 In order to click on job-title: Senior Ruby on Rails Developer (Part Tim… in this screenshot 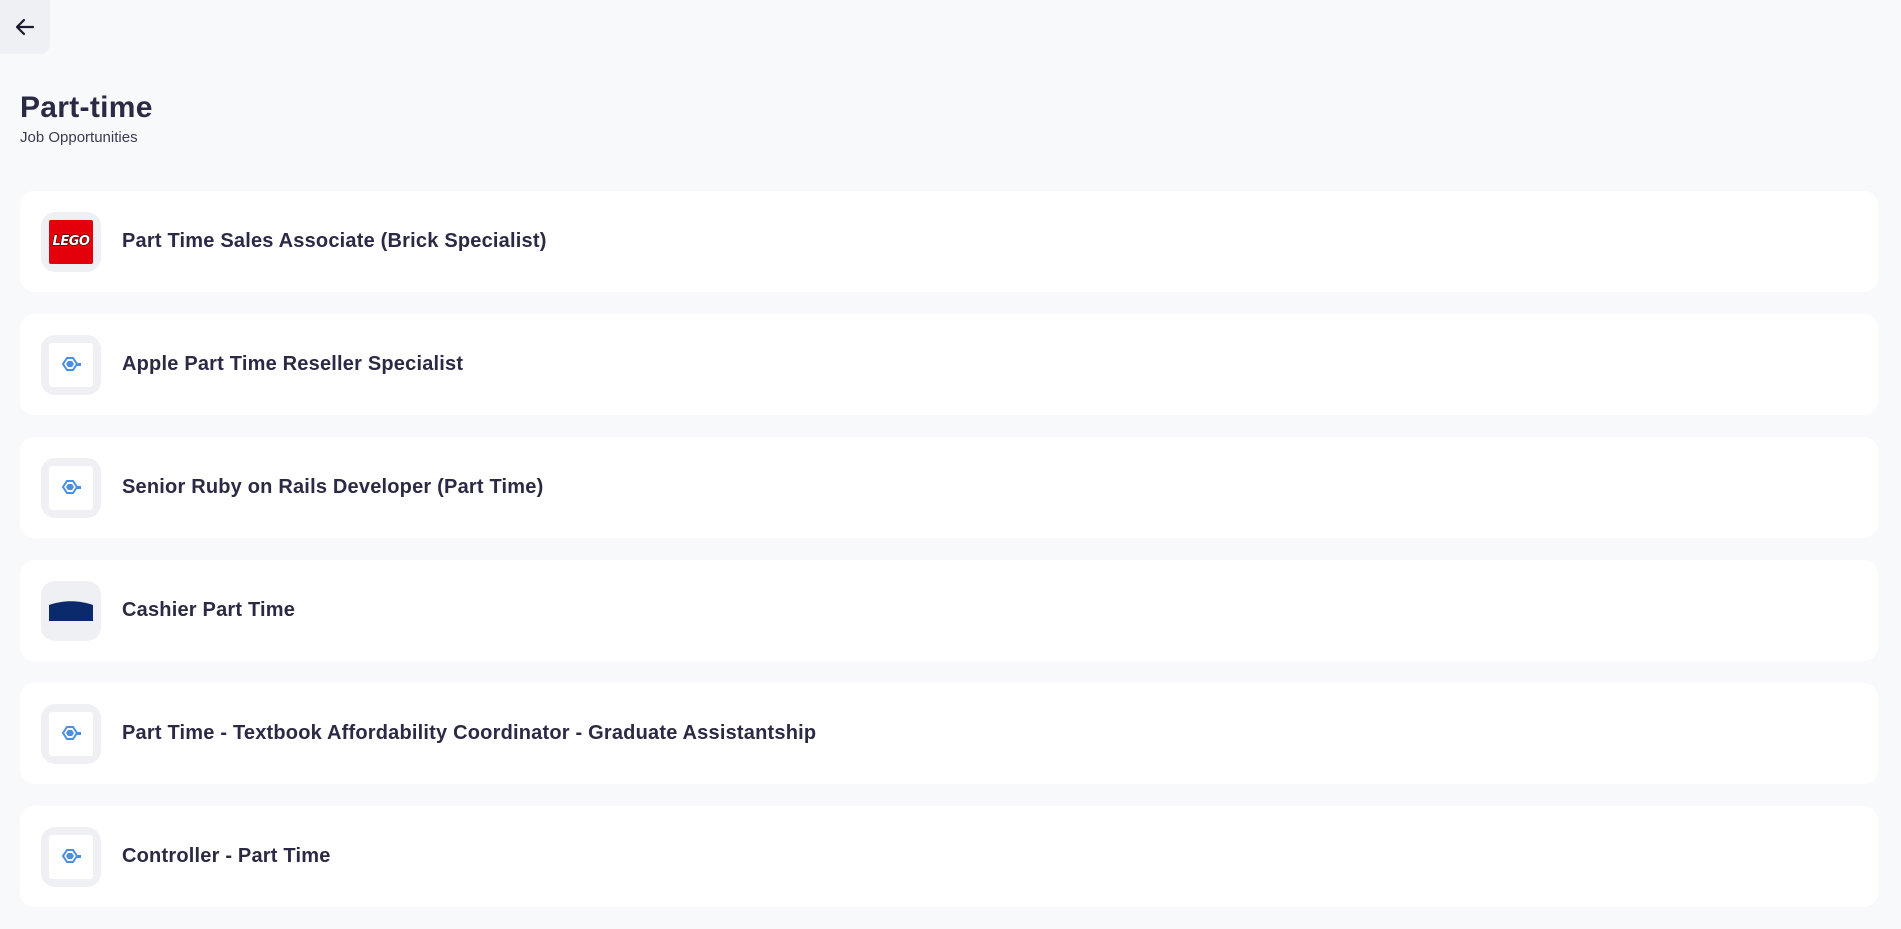, I will do `click(332, 487)`.